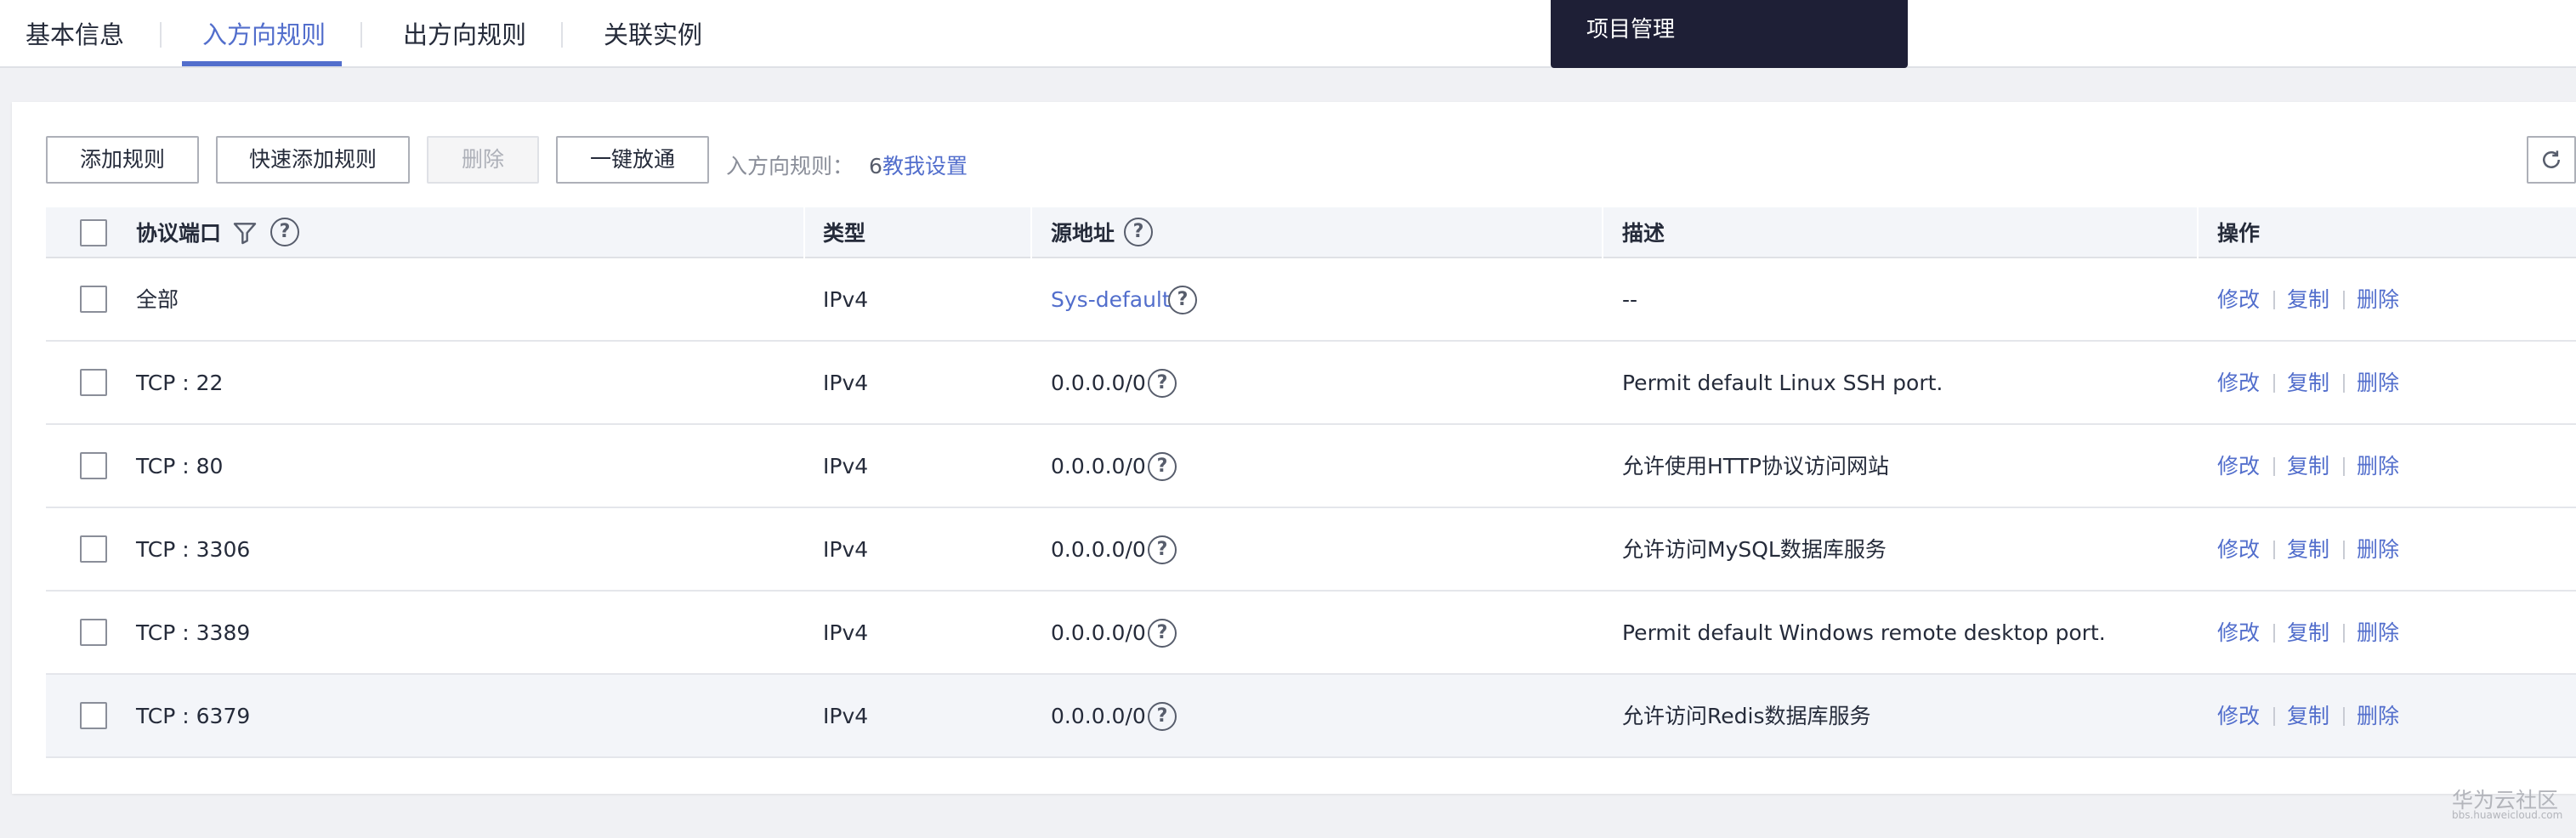 This screenshot has height=838, width=2576. I want to click on tab-basic-info: 基本信息, so click(75, 34).